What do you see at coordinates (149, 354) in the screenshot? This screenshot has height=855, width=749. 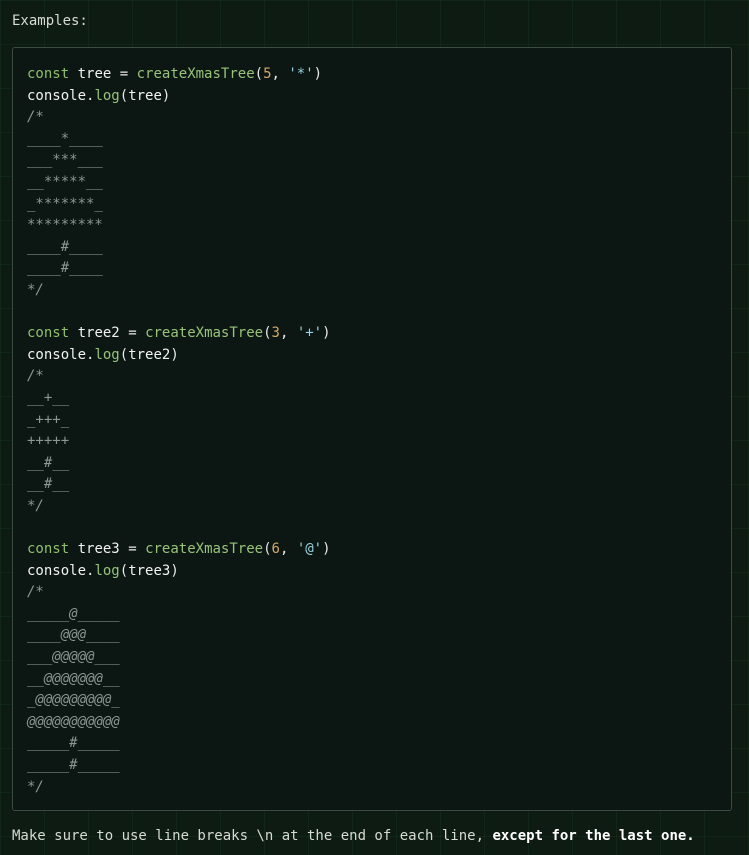 I see `log-argument: tree2` at bounding box center [149, 354].